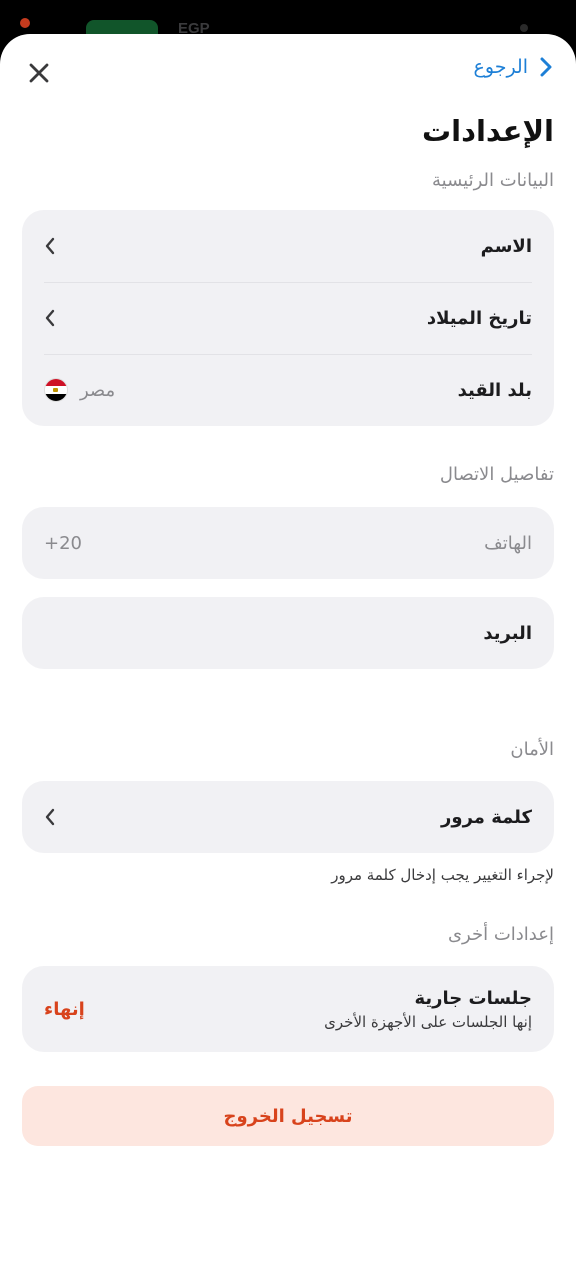  I want to click on sessions-sub: إنها الجلسات على الأجهزة الأخرى, so click(428, 1021).